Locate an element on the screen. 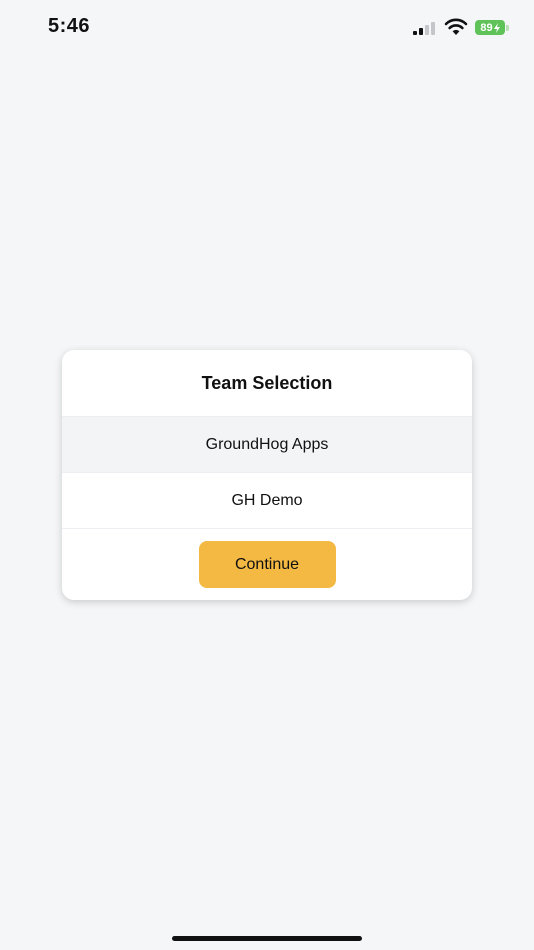 This screenshot has height=950, width=534. continue-button: Continue is located at coordinates (267, 564).